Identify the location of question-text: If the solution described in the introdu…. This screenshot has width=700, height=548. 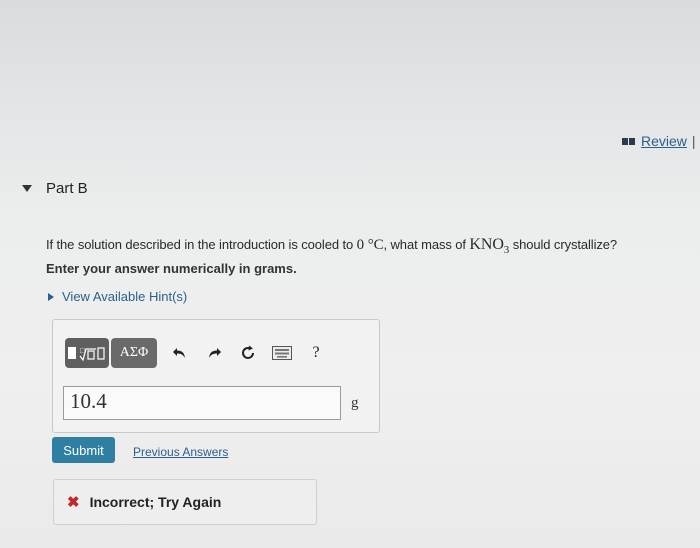
(331, 246).